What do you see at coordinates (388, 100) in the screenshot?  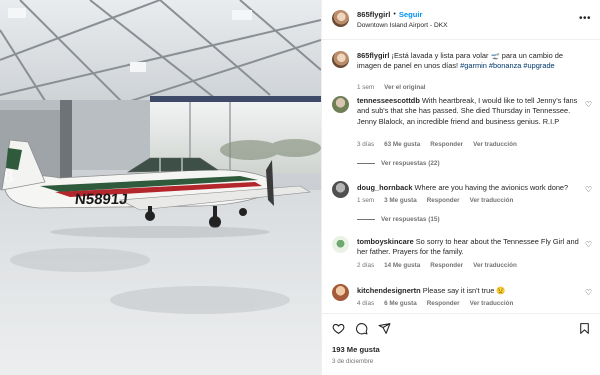 I see `comment-username: tennesseescottdb` at bounding box center [388, 100].